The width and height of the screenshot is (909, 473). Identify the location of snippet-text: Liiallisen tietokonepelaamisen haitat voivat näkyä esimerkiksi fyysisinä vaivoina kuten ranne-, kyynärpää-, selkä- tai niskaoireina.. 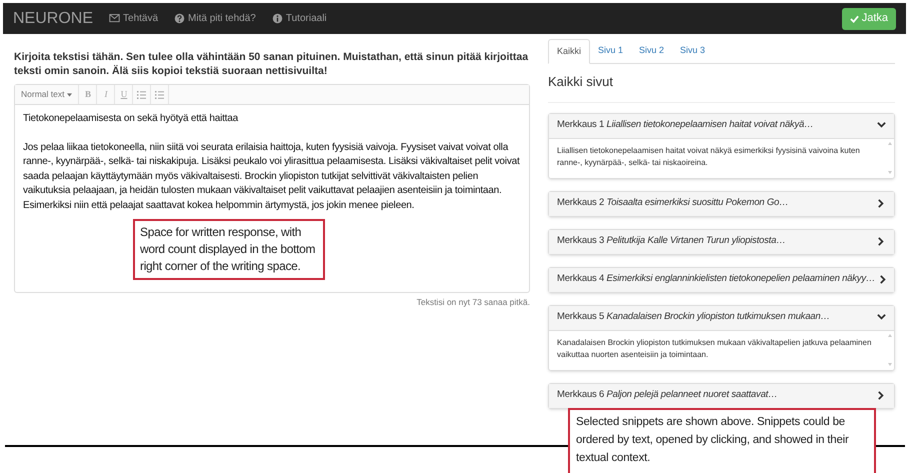
(708, 156).